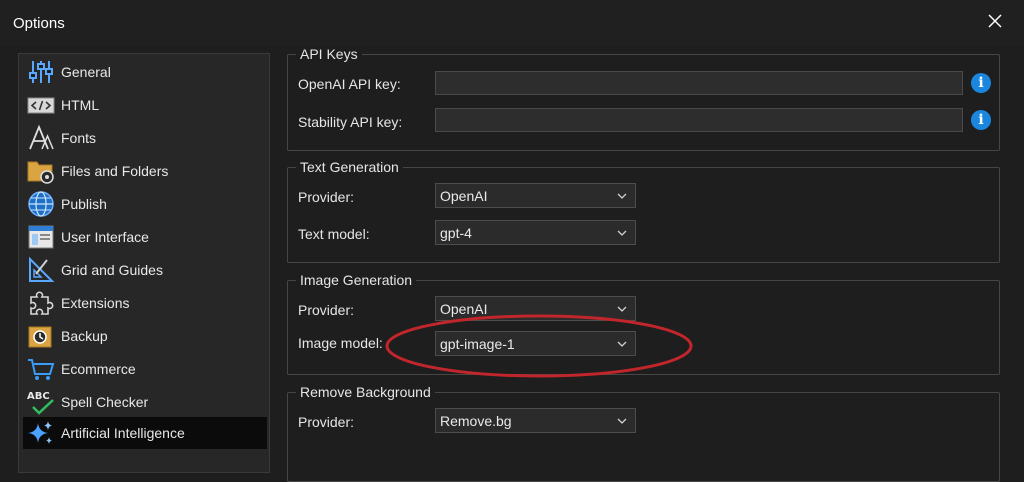 This screenshot has height=482, width=1024. What do you see at coordinates (535, 343) in the screenshot?
I see `image-model-dropdown: gpt-image-1` at bounding box center [535, 343].